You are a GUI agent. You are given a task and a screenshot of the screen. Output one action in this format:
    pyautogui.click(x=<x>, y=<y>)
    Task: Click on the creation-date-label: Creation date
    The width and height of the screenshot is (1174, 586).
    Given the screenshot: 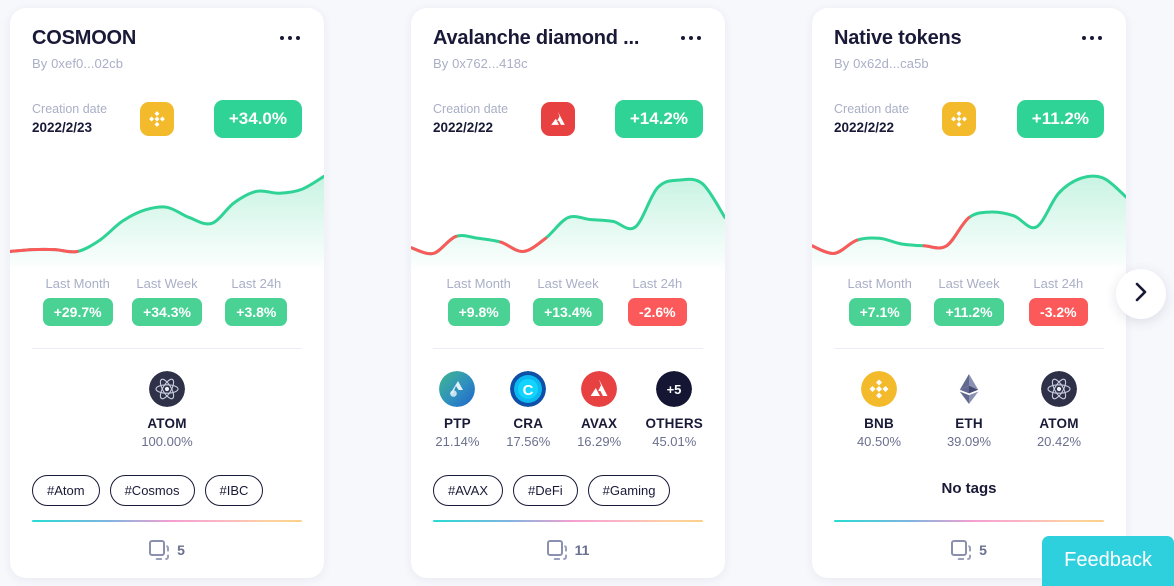 What is the action you would take?
    pyautogui.click(x=872, y=109)
    